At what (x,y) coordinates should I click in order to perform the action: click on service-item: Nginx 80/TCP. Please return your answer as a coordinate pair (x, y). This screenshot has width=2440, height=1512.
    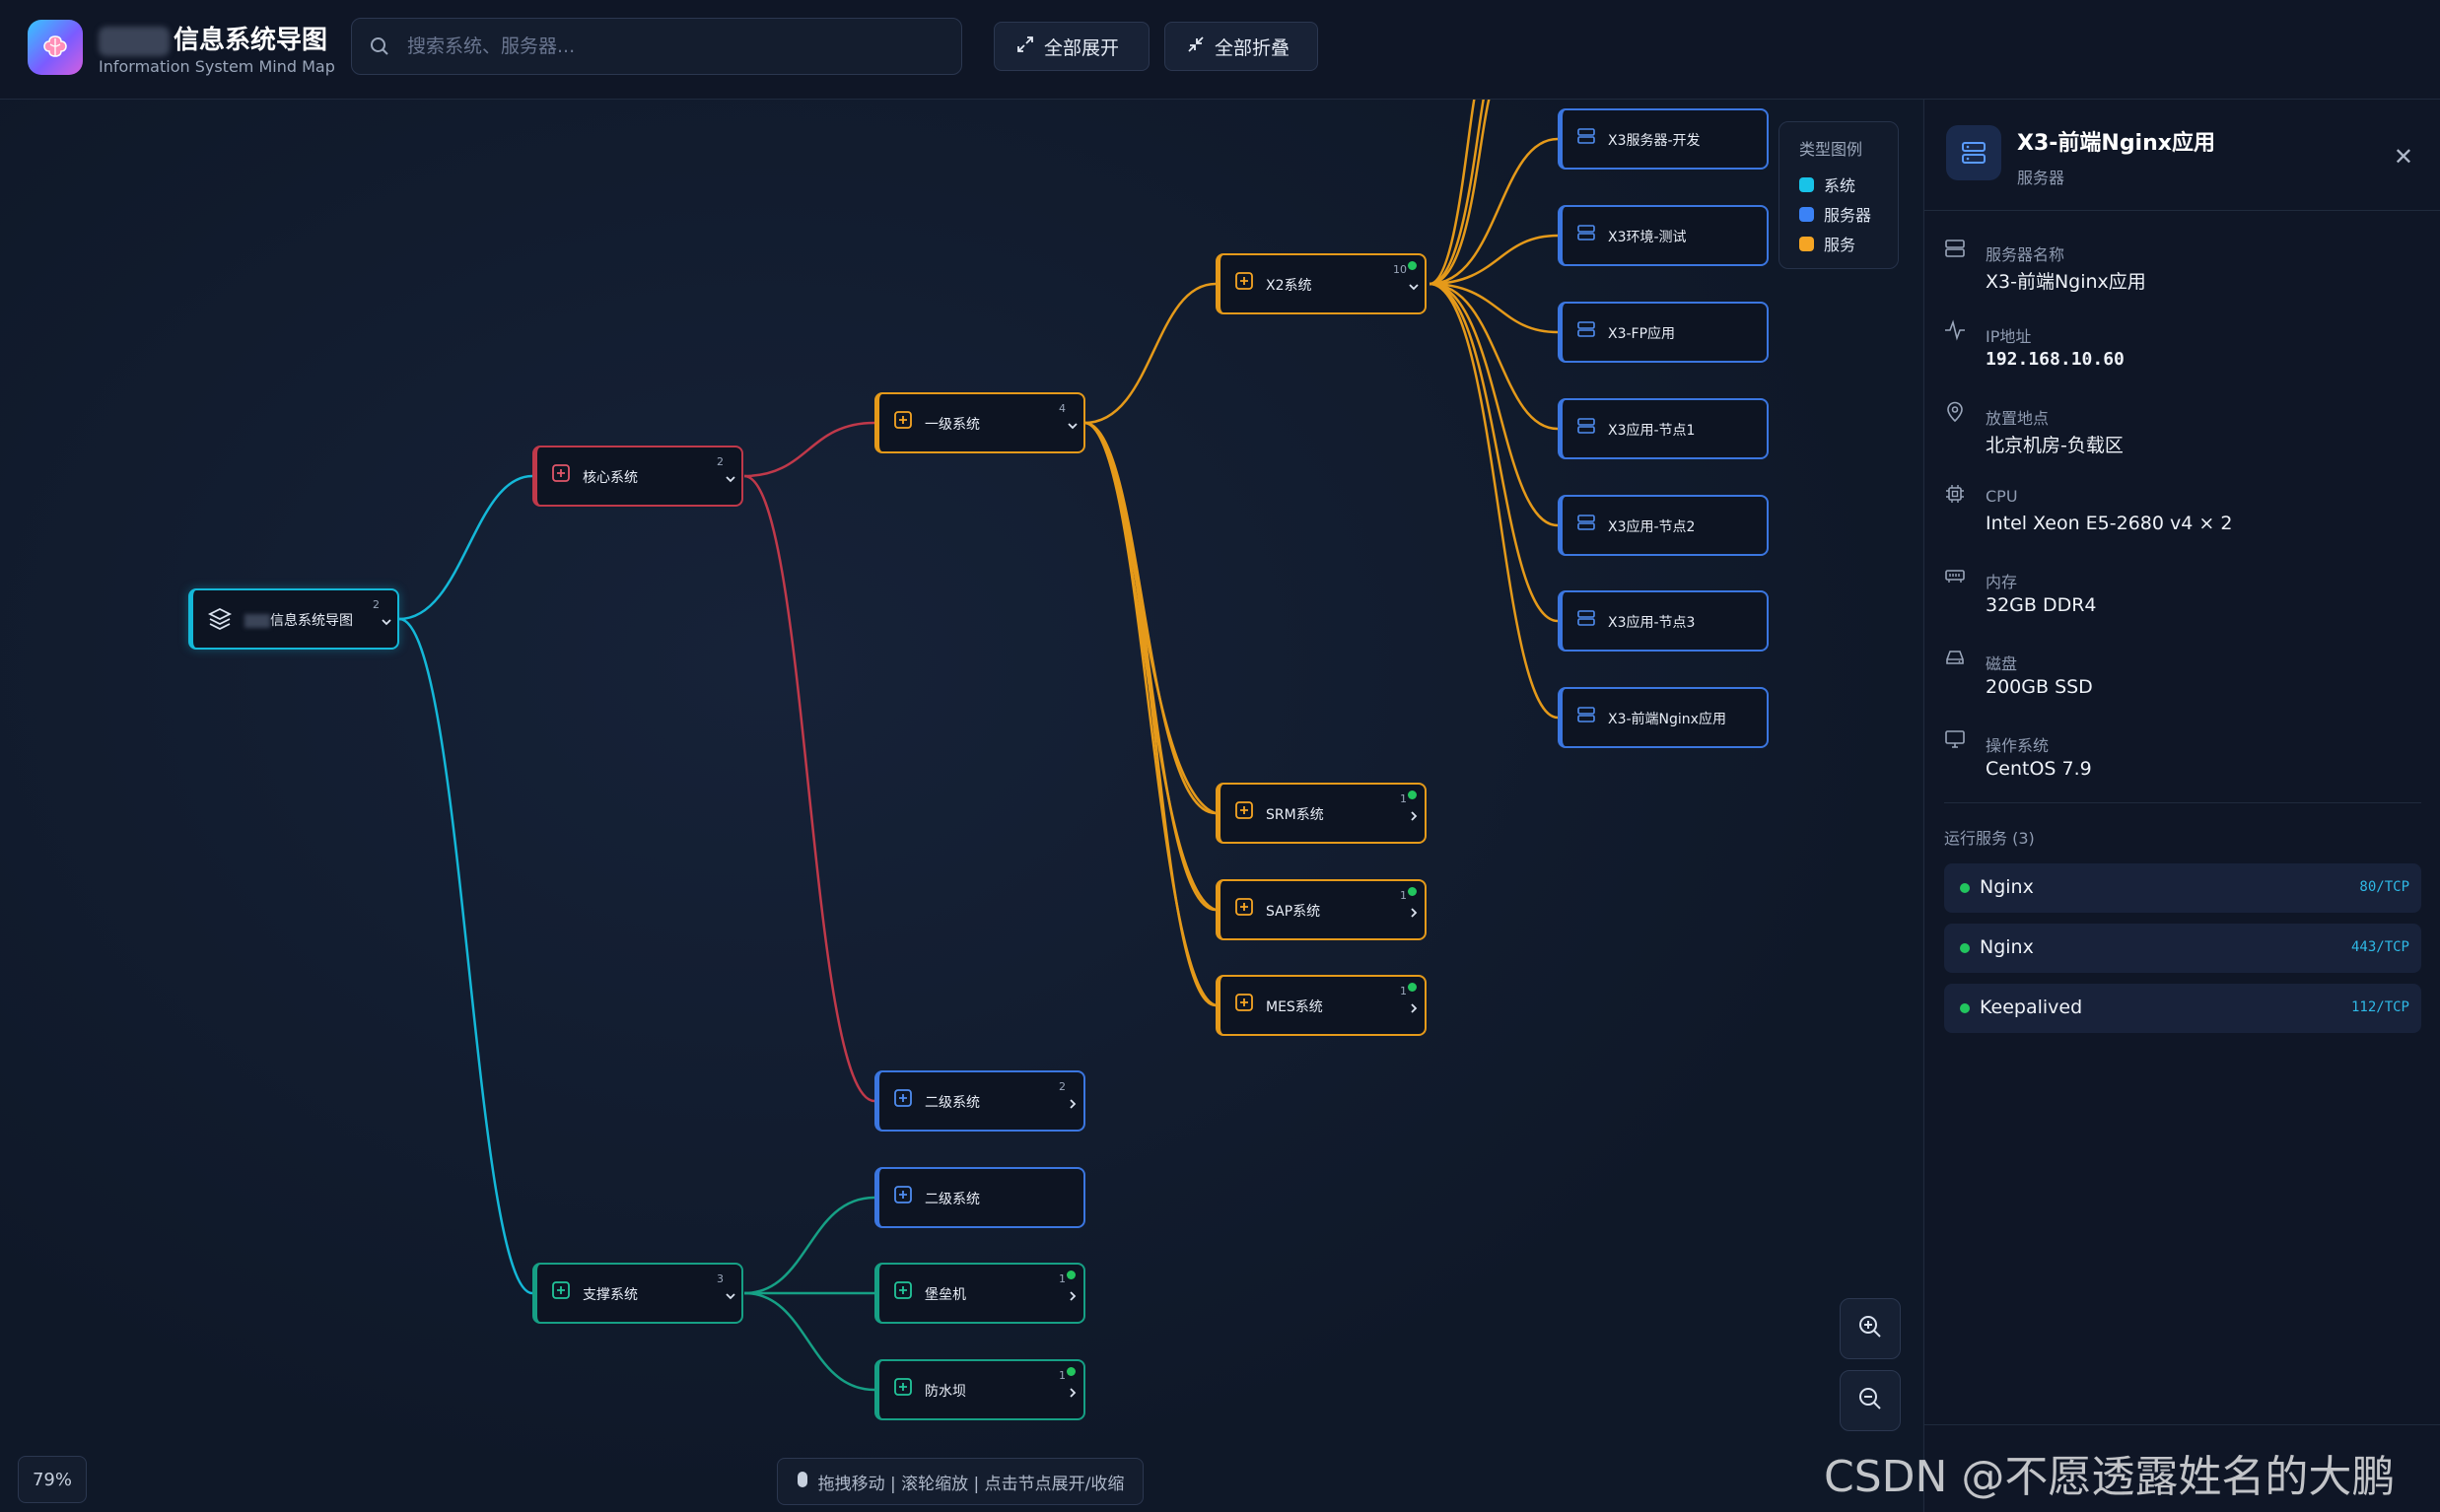
    Looking at the image, I should click on (2183, 888).